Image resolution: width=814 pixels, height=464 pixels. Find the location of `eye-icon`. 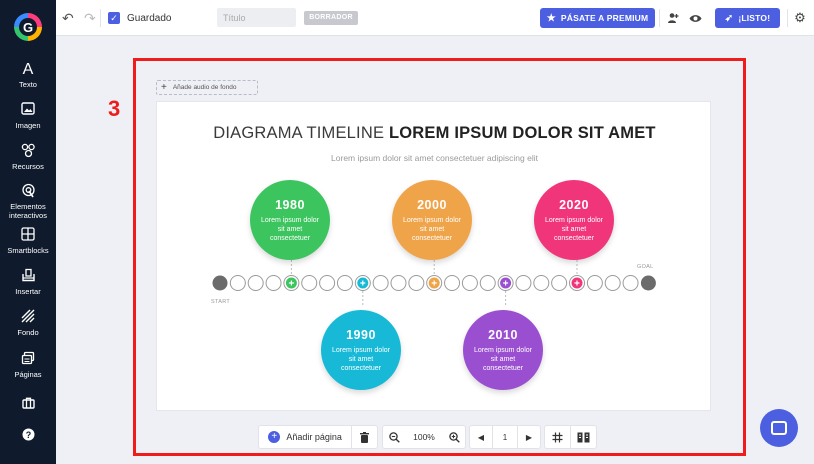

eye-icon is located at coordinates (695, 18).